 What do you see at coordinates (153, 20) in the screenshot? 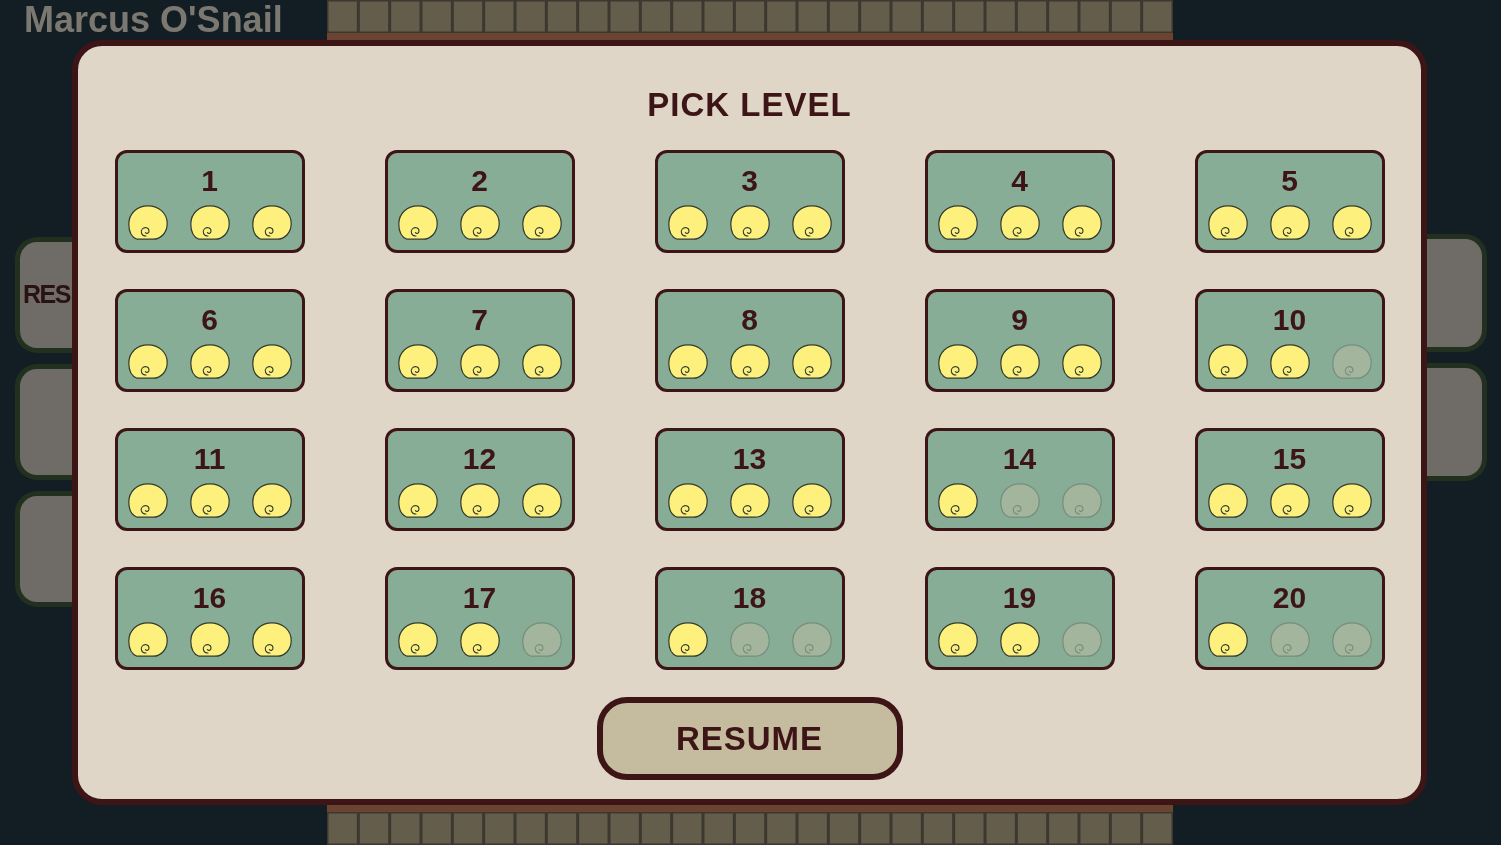
I see `game-title: Marcus O'Snail` at bounding box center [153, 20].